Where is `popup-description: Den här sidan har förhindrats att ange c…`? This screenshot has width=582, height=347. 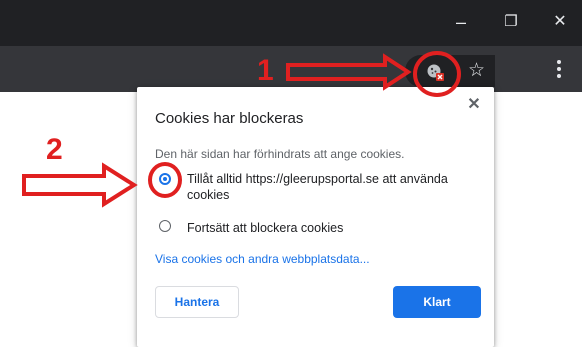 popup-description: Den här sidan har förhindrats att ange c… is located at coordinates (280, 154).